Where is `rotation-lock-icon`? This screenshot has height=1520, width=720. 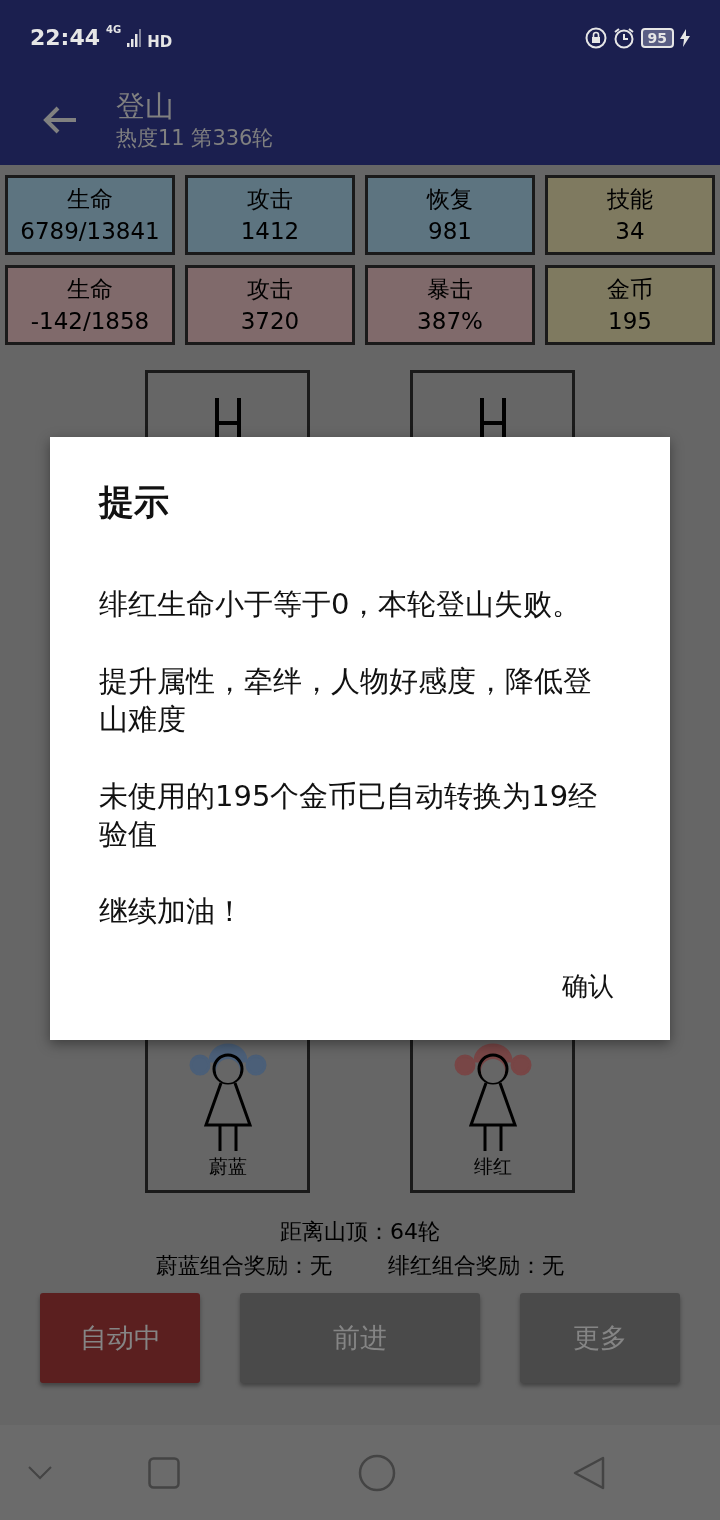
rotation-lock-icon is located at coordinates (595, 37).